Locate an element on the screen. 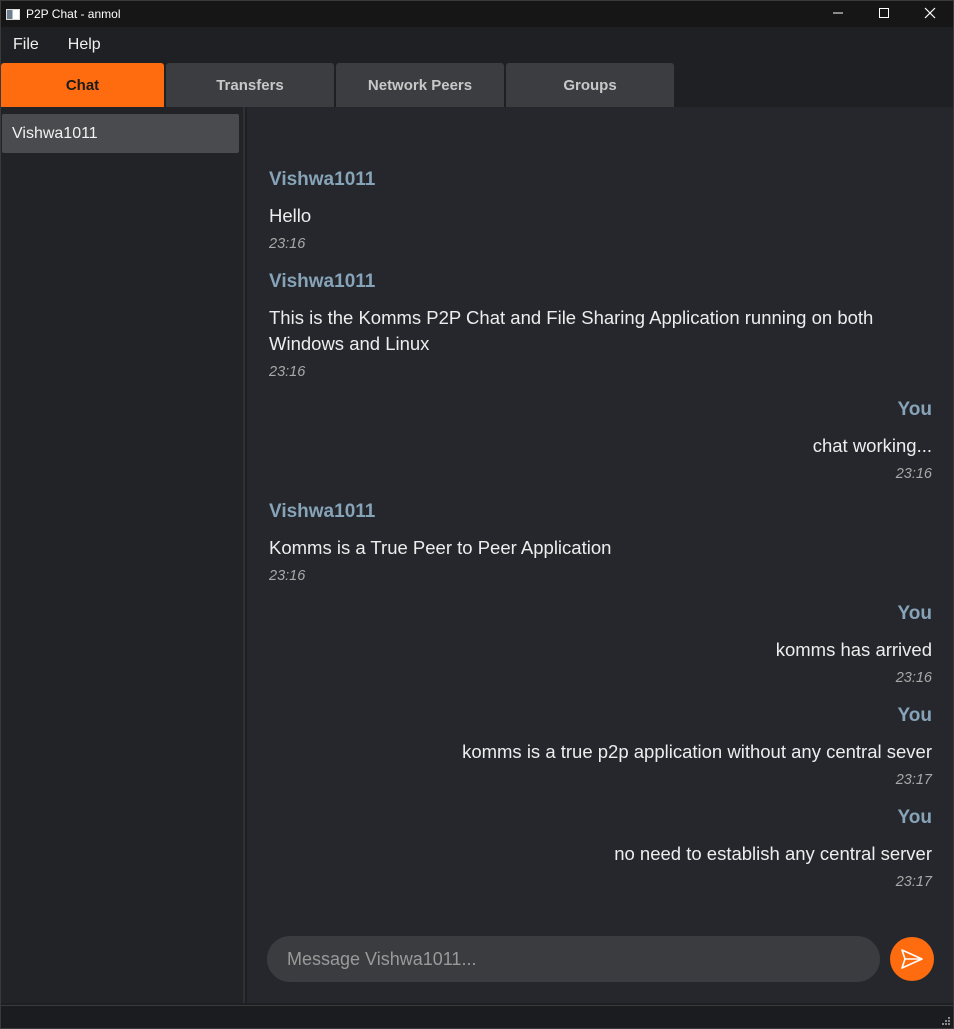  message-text: Komms is a True Peer to Peer Application is located at coordinates (440, 547).